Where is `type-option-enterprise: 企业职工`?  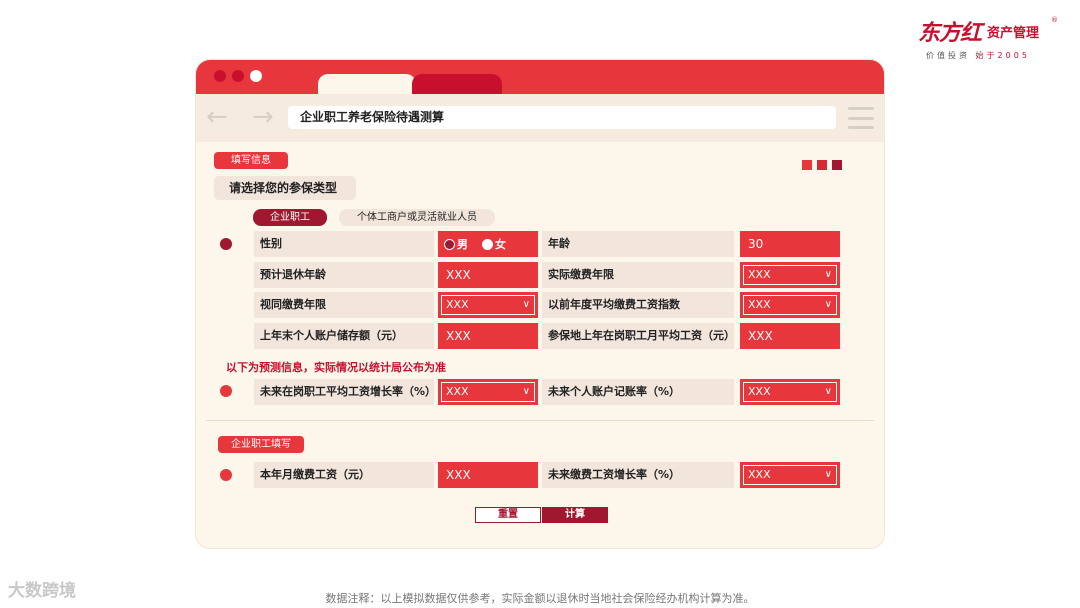 type-option-enterprise: 企业职工 is located at coordinates (290, 217).